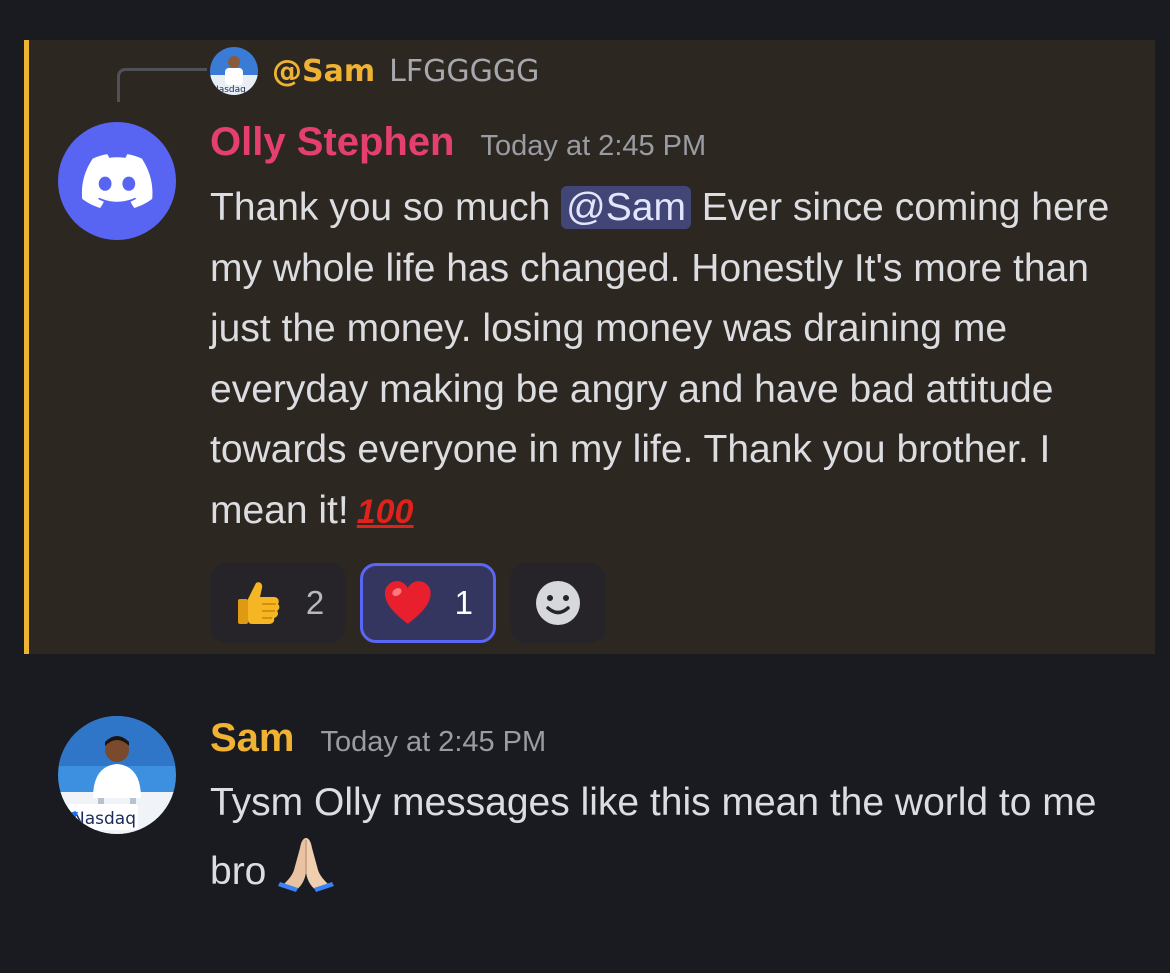 Image resolution: width=1170 pixels, height=973 pixels. What do you see at coordinates (458, 142) in the screenshot?
I see `message-header-olly: Olly Stephen Today at 2:45 PM` at bounding box center [458, 142].